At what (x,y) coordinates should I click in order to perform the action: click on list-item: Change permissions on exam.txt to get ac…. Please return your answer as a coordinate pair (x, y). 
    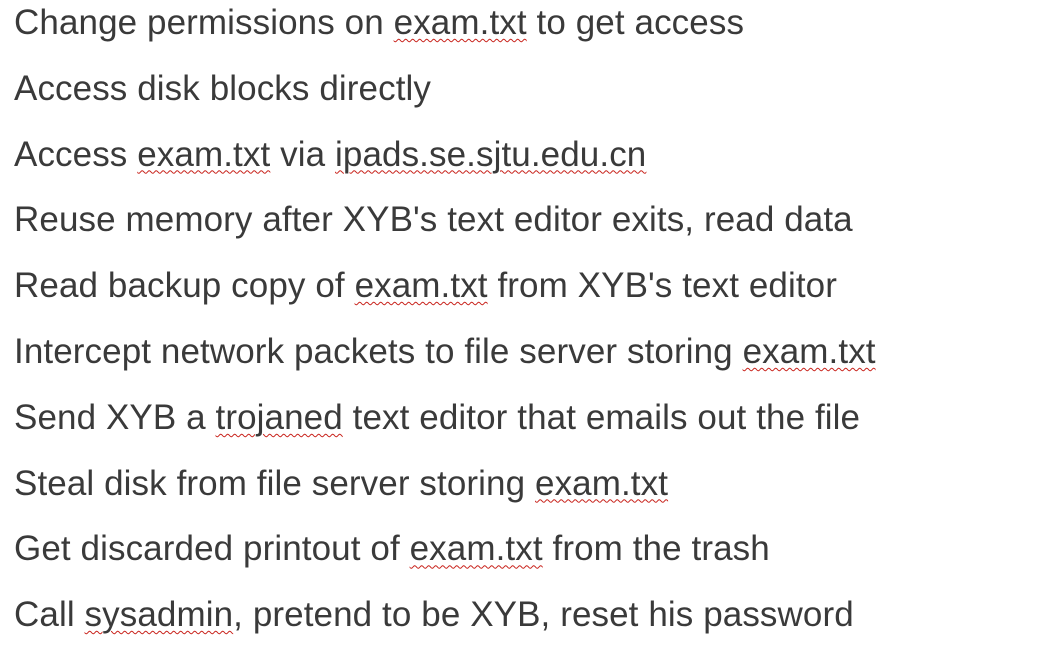
    Looking at the image, I should click on (529, 33).